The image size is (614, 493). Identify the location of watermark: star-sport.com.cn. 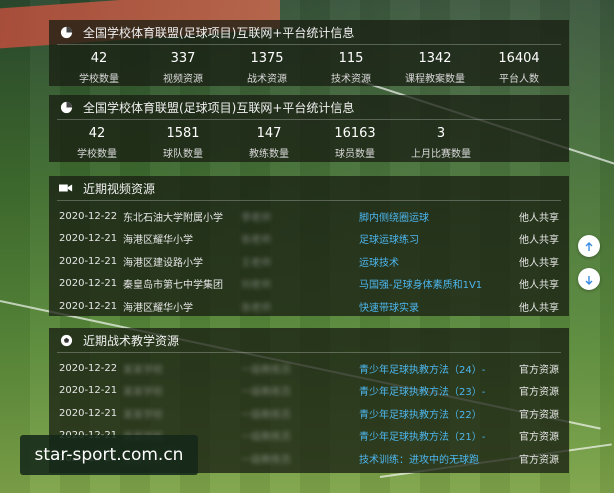
(109, 455).